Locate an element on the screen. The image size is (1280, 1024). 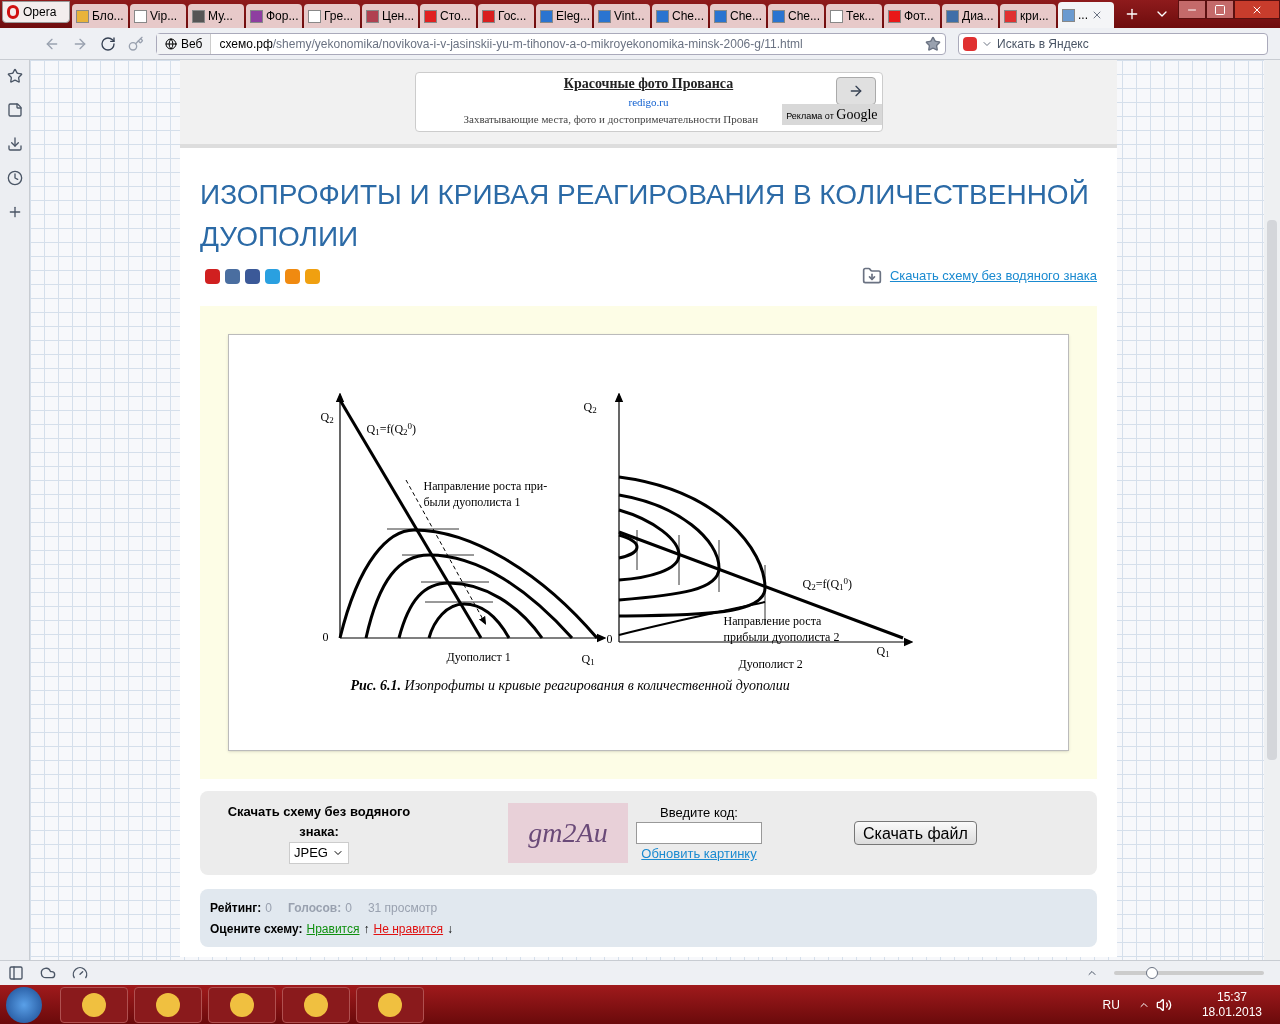
down-arrow: ↓ is located at coordinates (450, 929).